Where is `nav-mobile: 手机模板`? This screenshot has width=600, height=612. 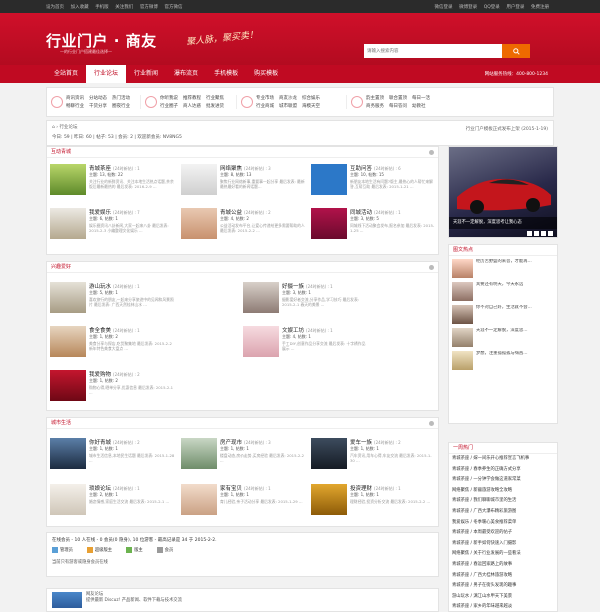 nav-mobile: 手机模板 is located at coordinates (226, 74).